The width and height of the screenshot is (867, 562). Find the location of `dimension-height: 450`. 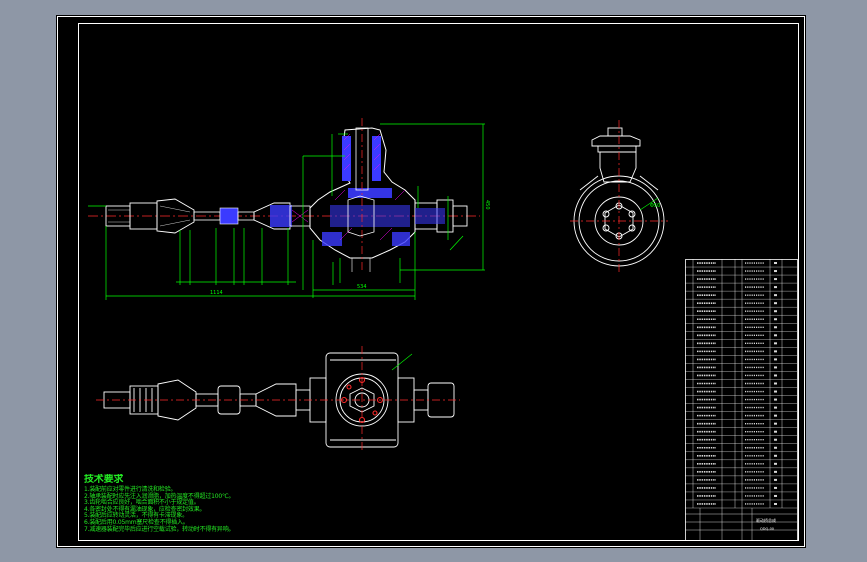

dimension-height: 450 is located at coordinates (487, 205).